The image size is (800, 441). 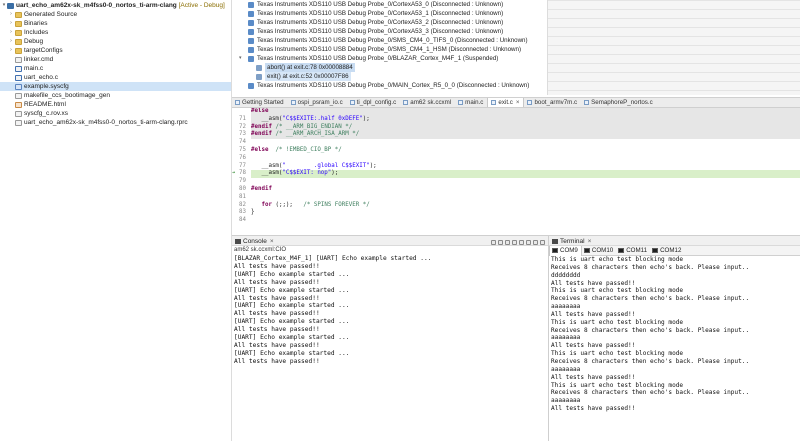 I want to click on folder-icon, so click(x=18, y=32).